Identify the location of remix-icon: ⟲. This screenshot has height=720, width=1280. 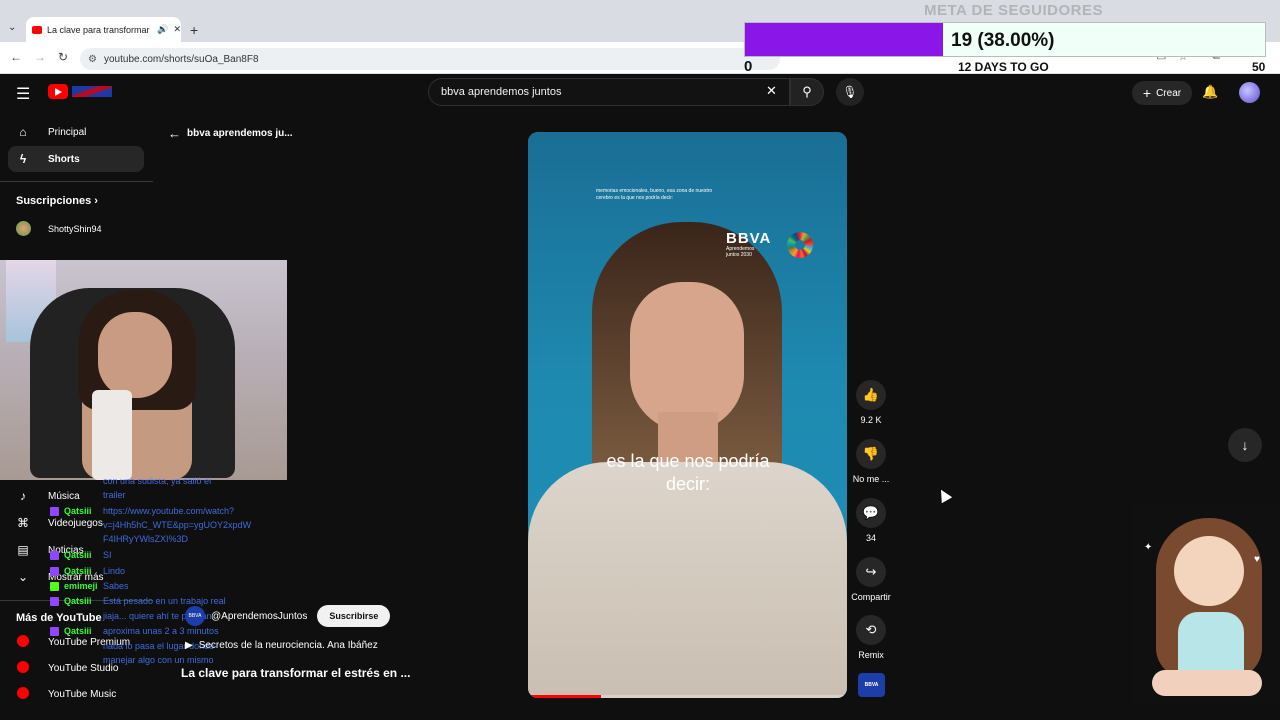
(871, 630).